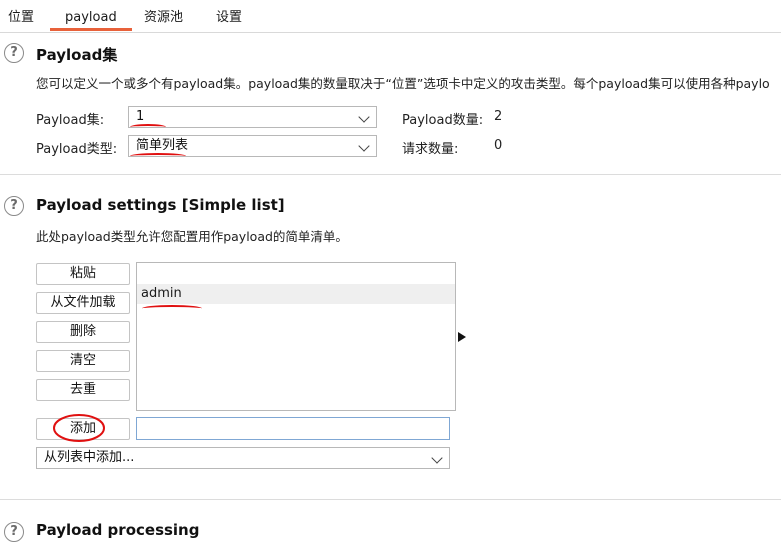 The width and height of the screenshot is (781, 542). What do you see at coordinates (163, 15) in the screenshot?
I see `tab-resource-pool: 资源池` at bounding box center [163, 15].